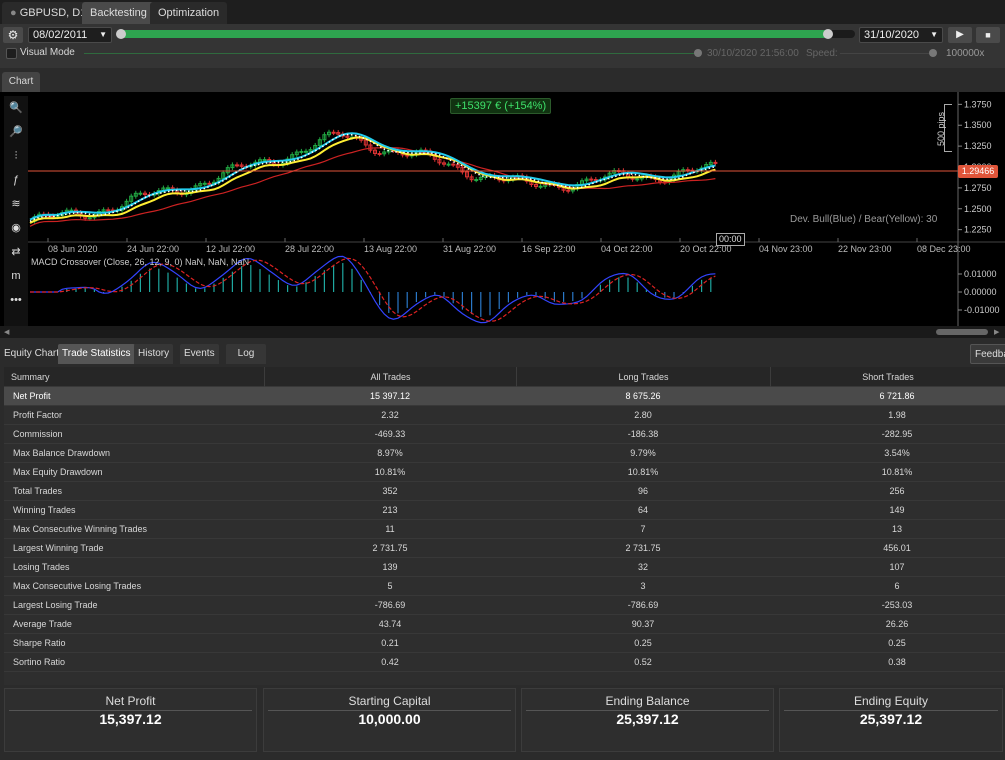 This screenshot has width=1005, height=760. I want to click on long-trades-value: 10.81%, so click(643, 472).